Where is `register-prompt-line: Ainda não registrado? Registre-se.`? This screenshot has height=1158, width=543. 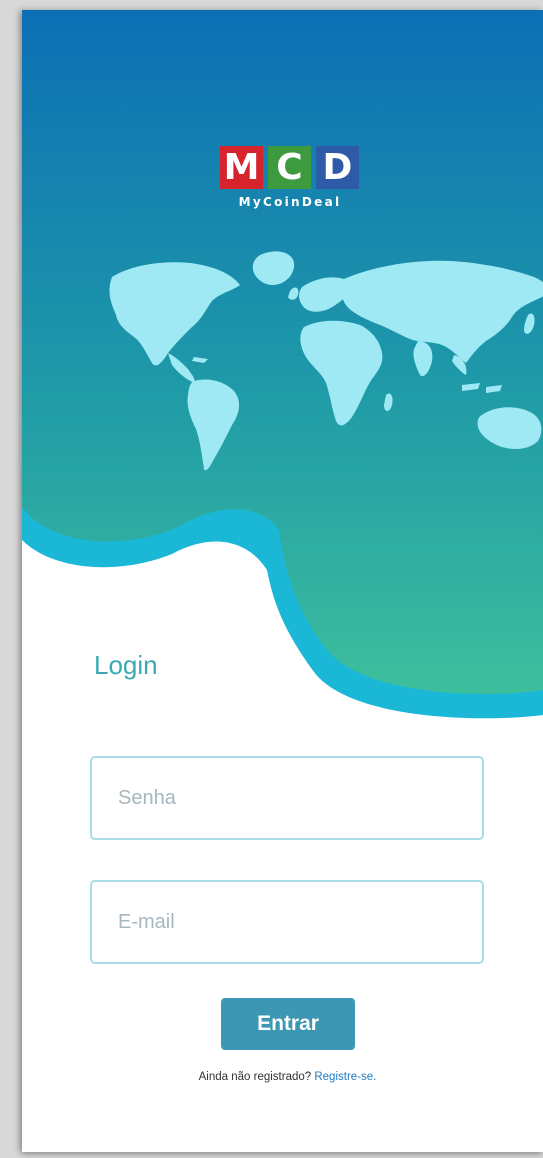
register-prompt-line: Ainda não registrado? Registre-se. is located at coordinates (282, 1077).